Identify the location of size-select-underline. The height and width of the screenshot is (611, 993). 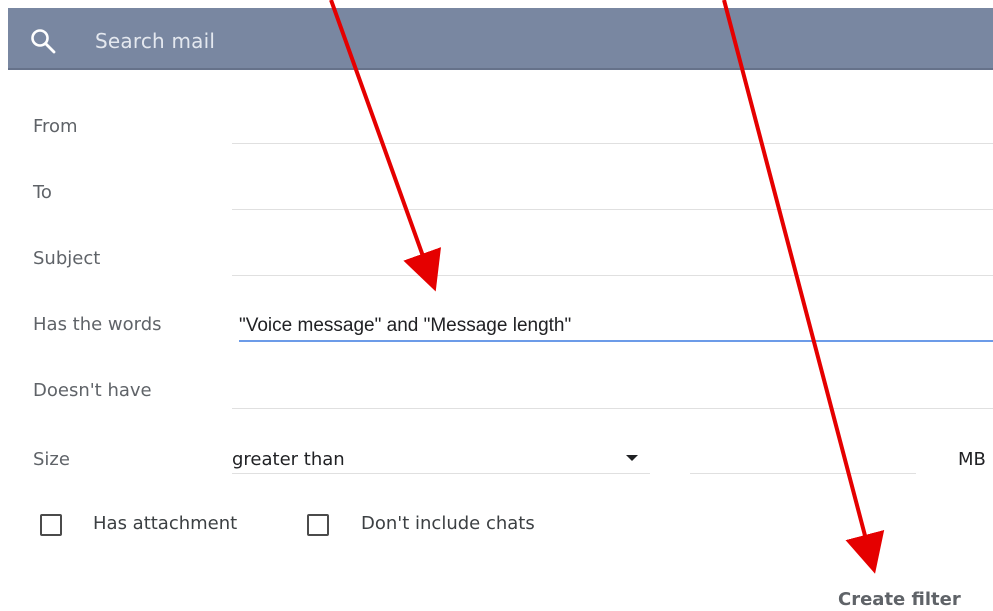
(441, 473).